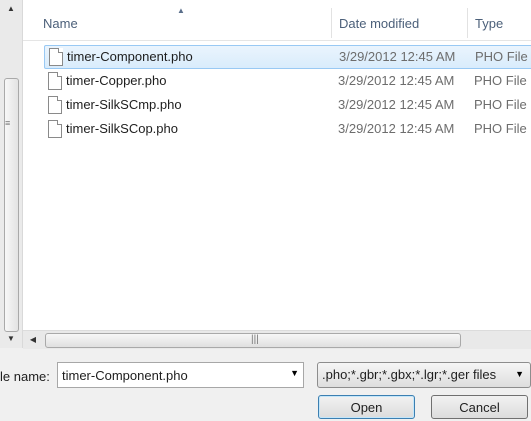  What do you see at coordinates (130, 56) in the screenshot?
I see `file-name: timer-Component.pho` at bounding box center [130, 56].